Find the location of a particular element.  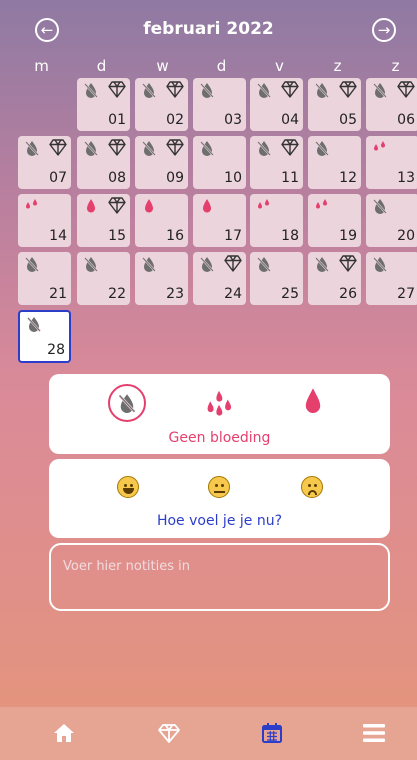

bleeding-card: Geen bloeding is located at coordinates (219, 414).